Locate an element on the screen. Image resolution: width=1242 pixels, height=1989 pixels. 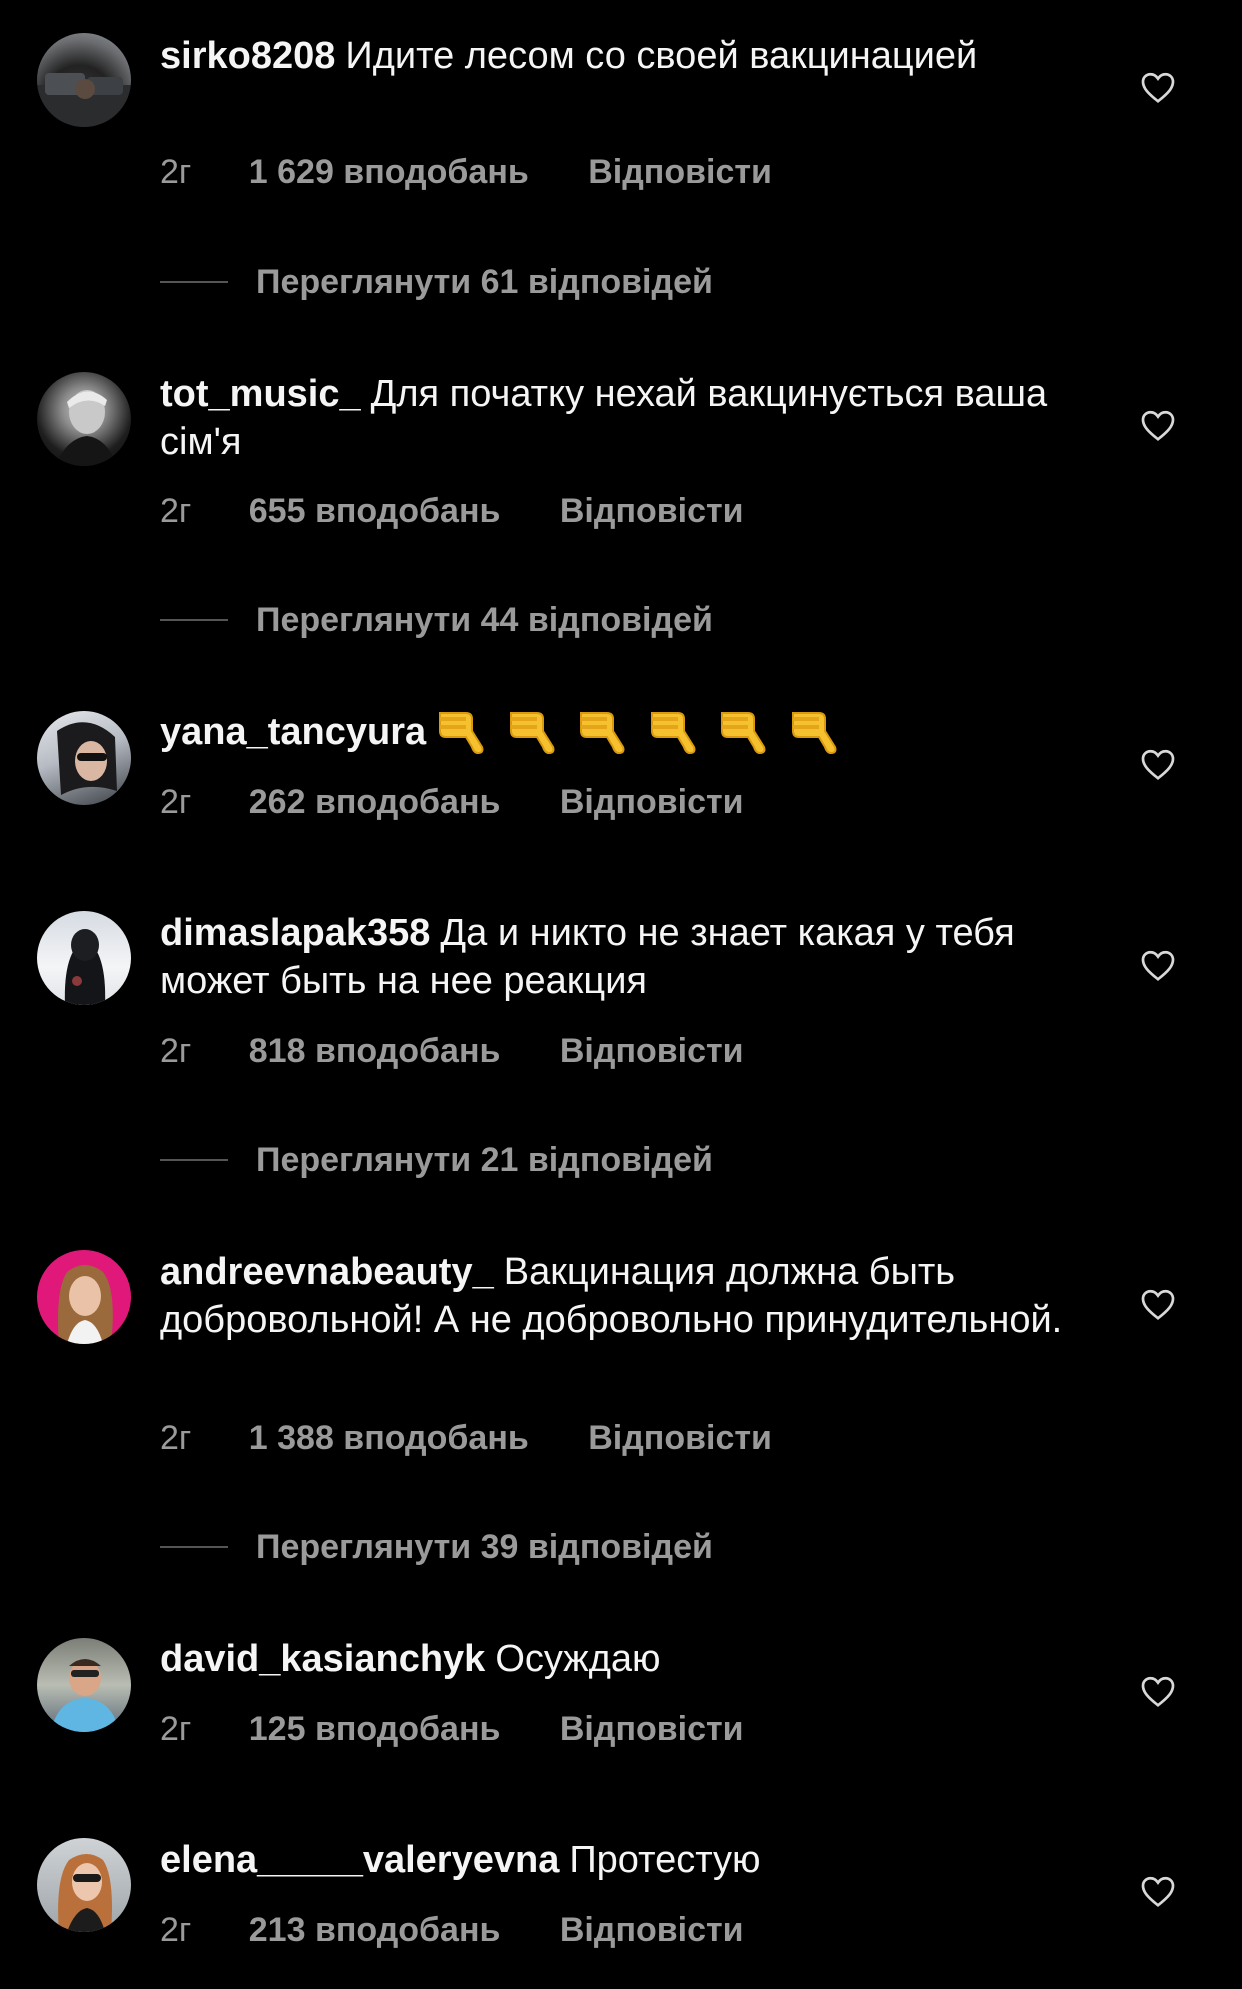
view-replies-button: Переглянути 44 відповідей is located at coordinates (436, 620).